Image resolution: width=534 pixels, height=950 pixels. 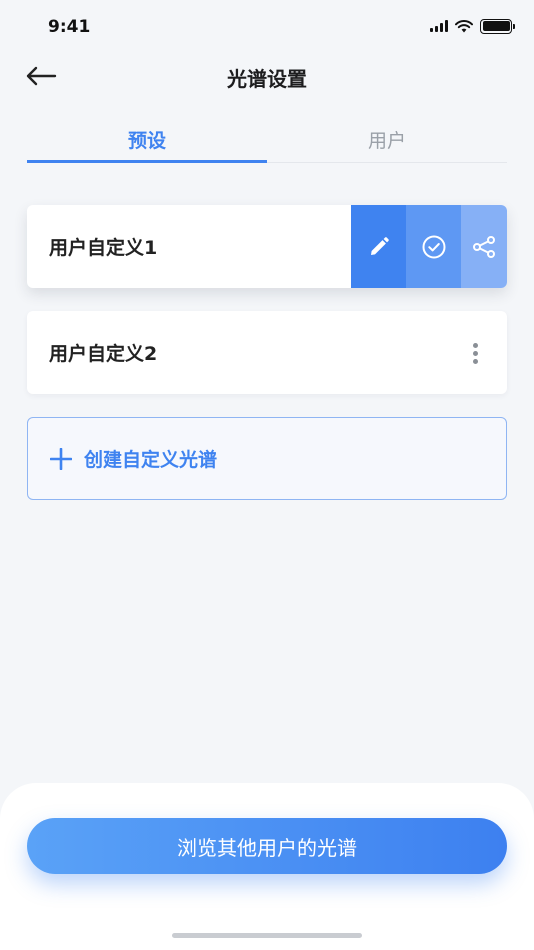 What do you see at coordinates (69, 27) in the screenshot?
I see `status-time: 9:41` at bounding box center [69, 27].